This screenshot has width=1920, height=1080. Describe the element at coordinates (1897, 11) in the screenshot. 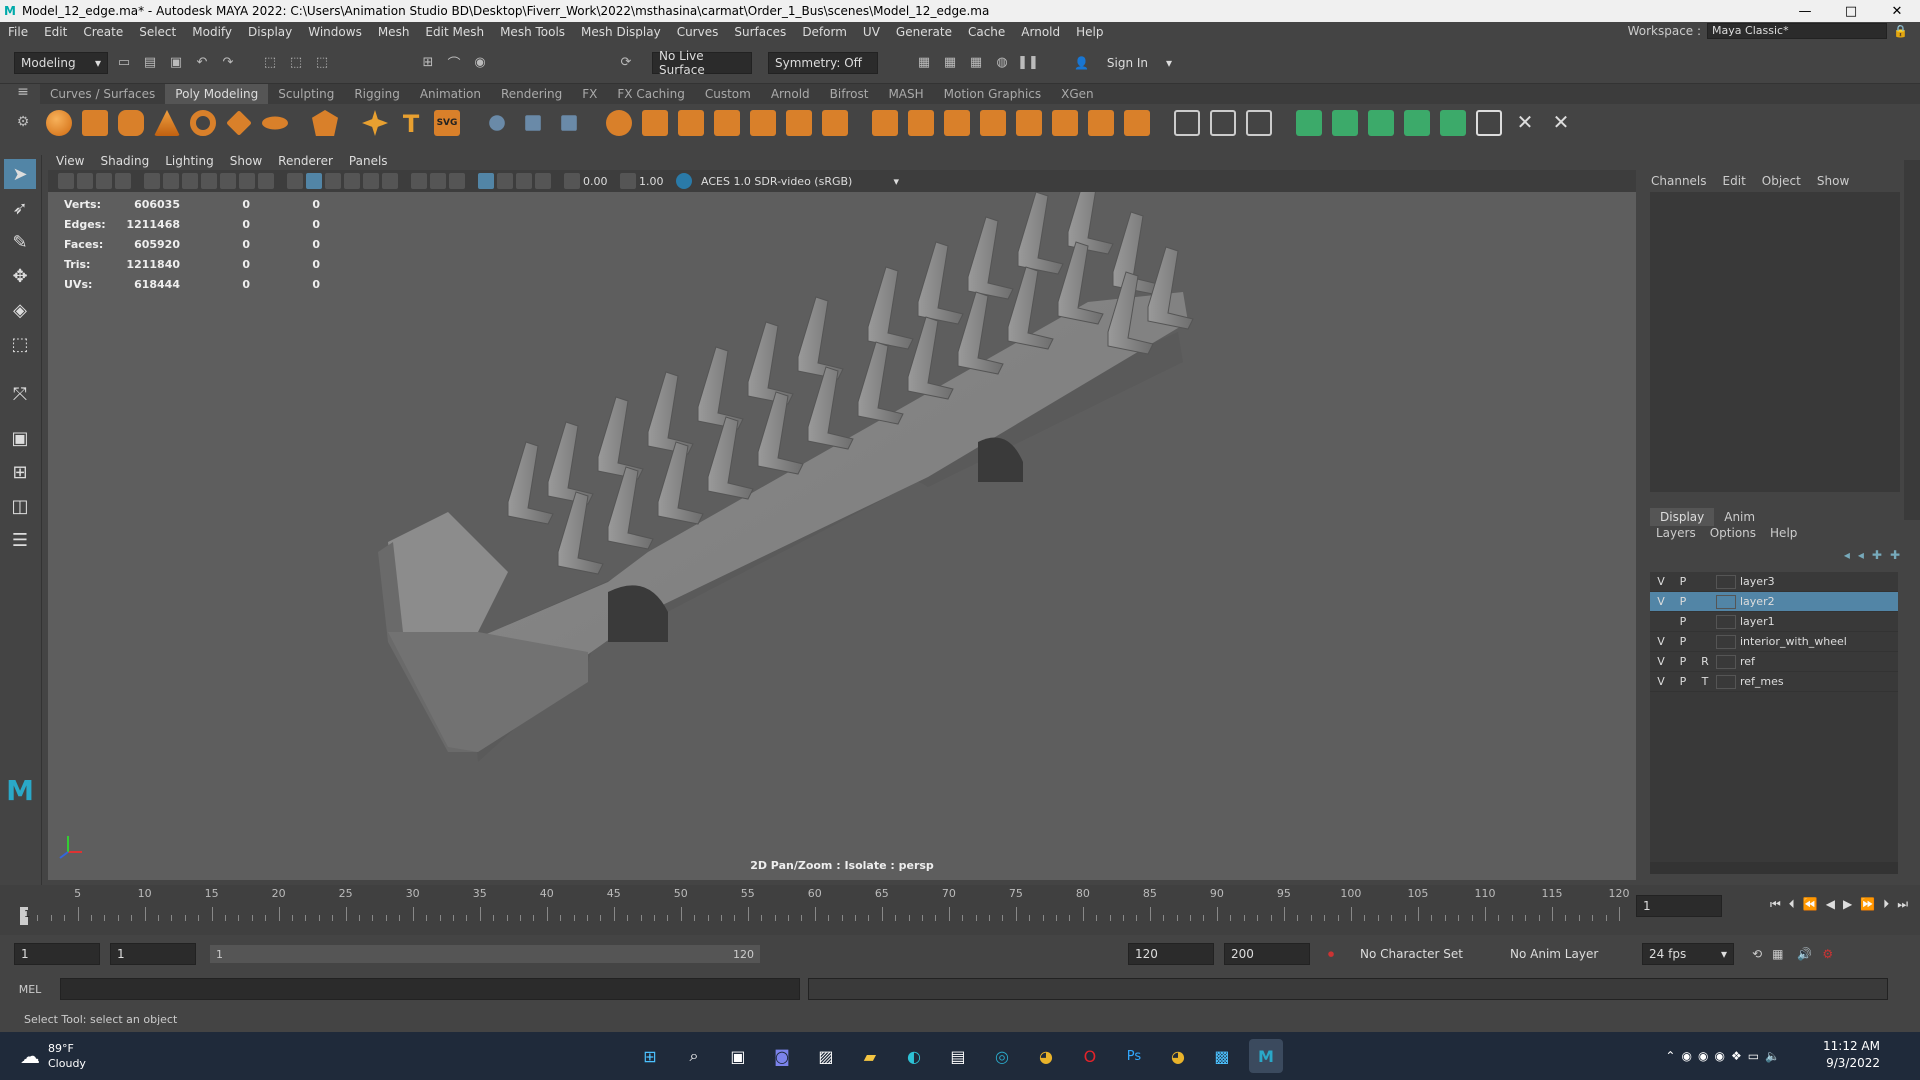

I see `close-button: ✕` at that location.